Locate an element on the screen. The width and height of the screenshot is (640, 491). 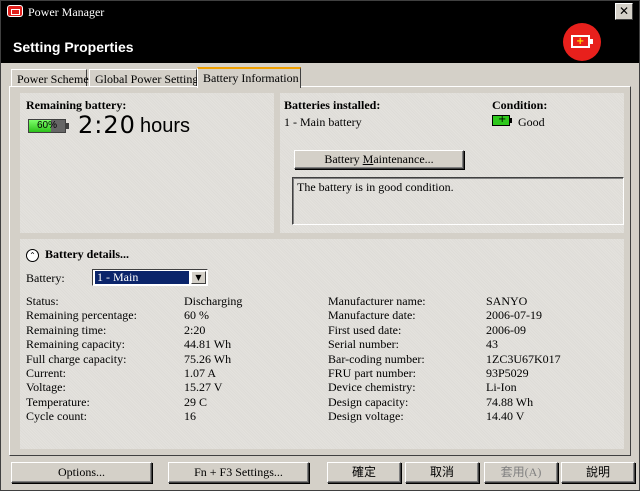
left-value: 16 is located at coordinates (190, 416).